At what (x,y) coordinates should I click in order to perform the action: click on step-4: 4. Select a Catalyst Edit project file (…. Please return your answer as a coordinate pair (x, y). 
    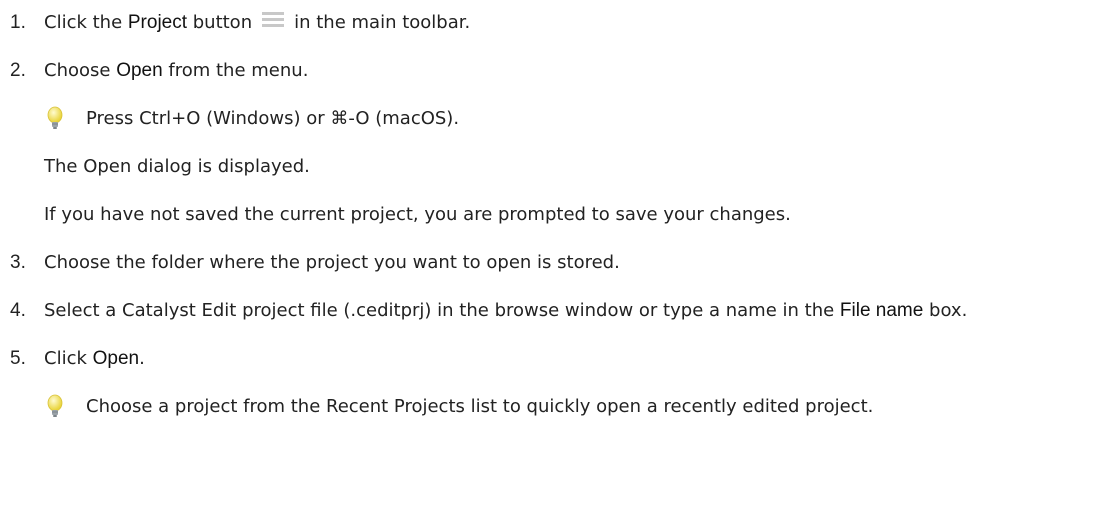
    Looking at the image, I should click on (550, 310).